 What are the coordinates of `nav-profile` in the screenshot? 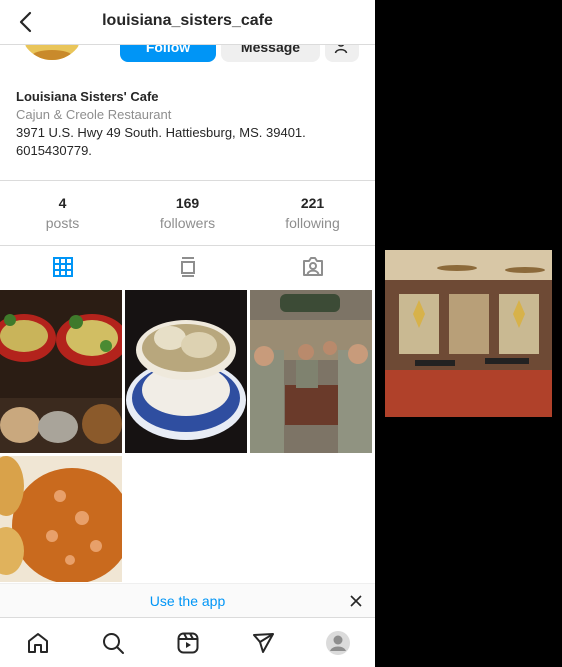 It's located at (337, 642).